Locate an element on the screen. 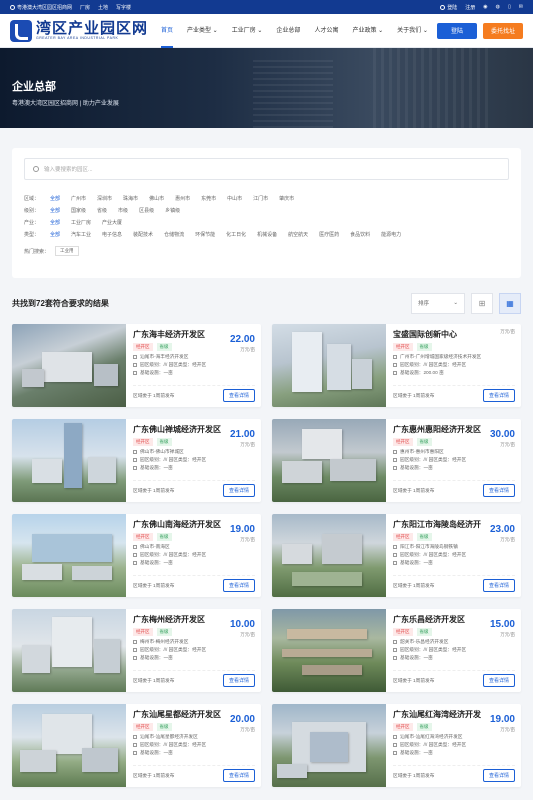  filter-option: 汽车工业 is located at coordinates (81, 234).